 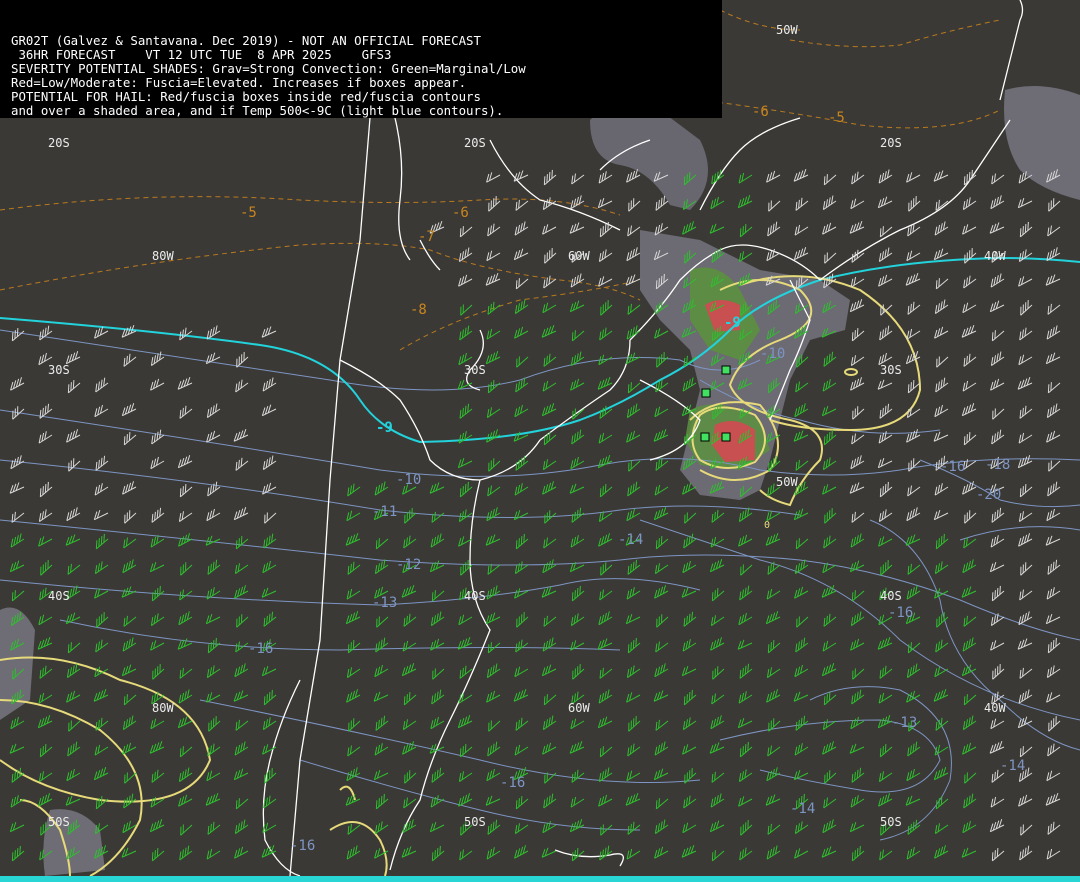 What do you see at coordinates (705, 437) in the screenshot?
I see `hail-box` at bounding box center [705, 437].